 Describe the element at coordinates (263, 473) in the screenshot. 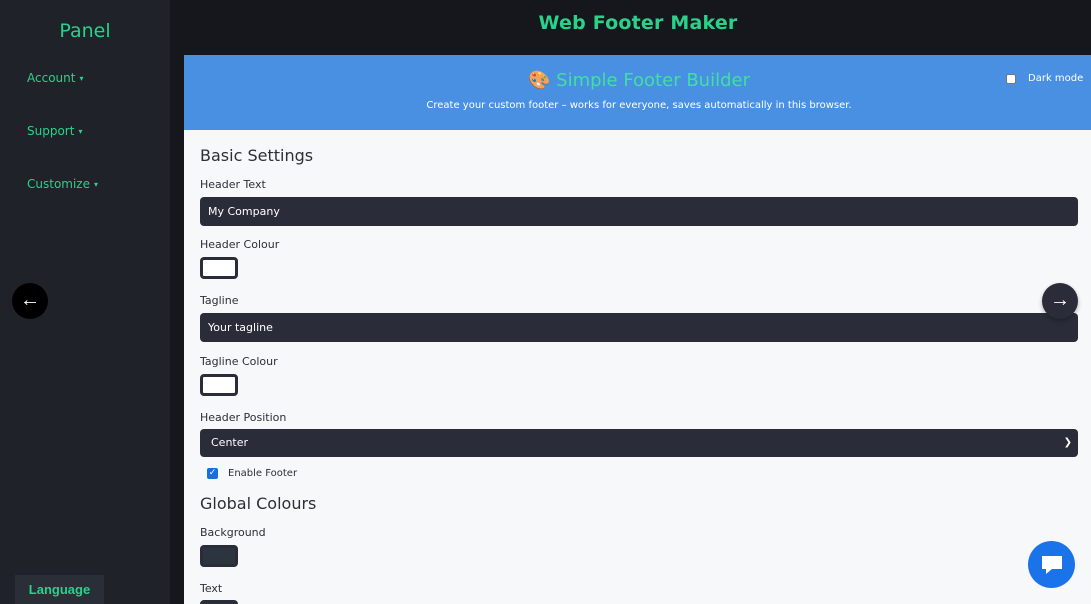

I see `enable-footer-label: Enable Footer` at that location.